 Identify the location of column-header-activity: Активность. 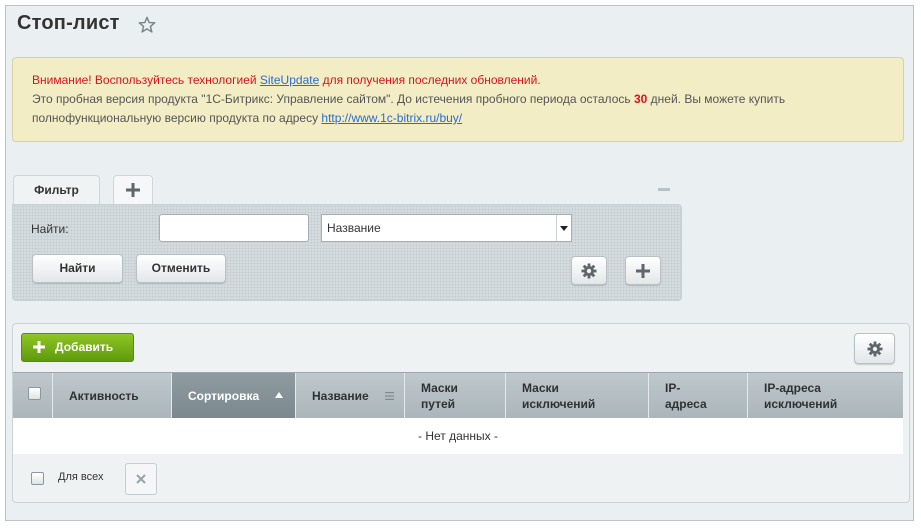
(112, 396).